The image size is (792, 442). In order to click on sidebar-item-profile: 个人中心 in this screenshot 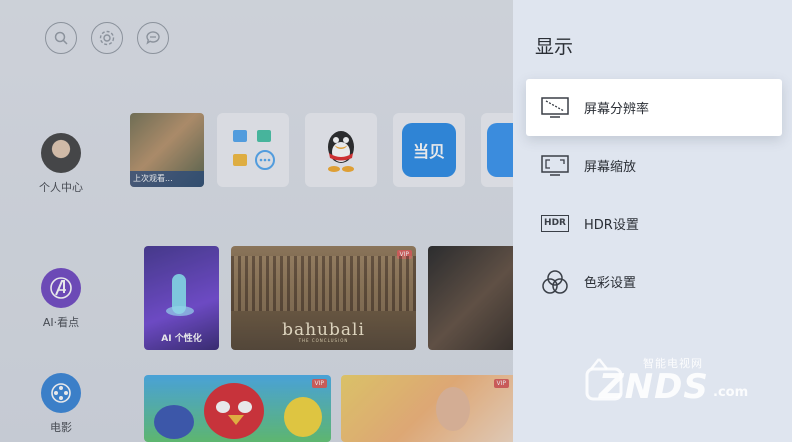, I will do `click(61, 164)`.